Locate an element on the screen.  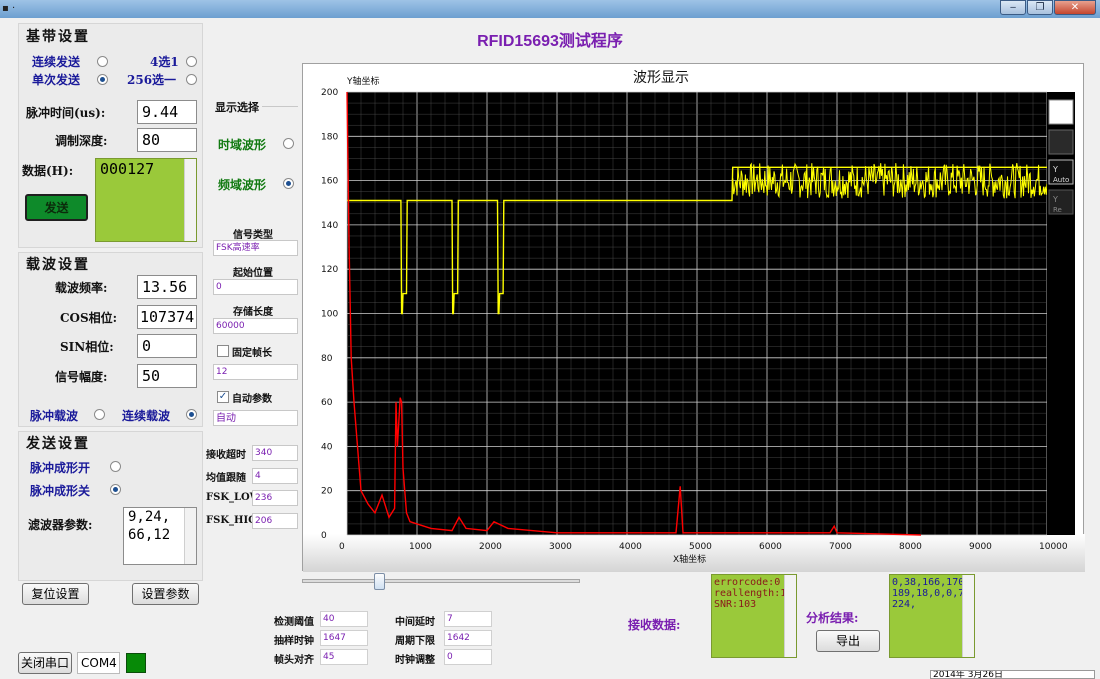
rx-timeout-field: 340 is located at coordinates (275, 453).